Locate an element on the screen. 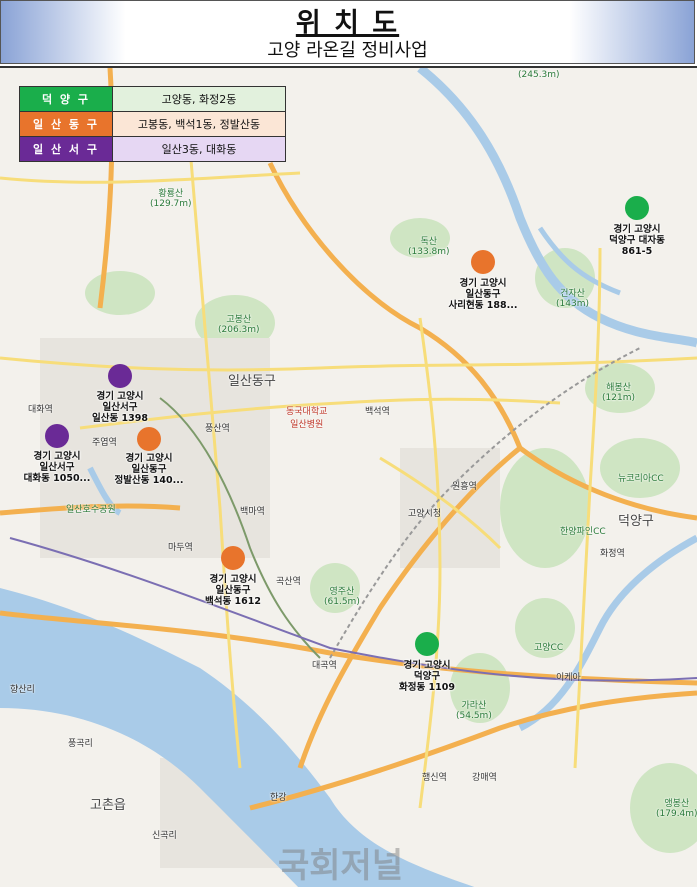 This screenshot has width=697, height=887. label-goyang-cityhall: 고양시청 is located at coordinates (425, 514).